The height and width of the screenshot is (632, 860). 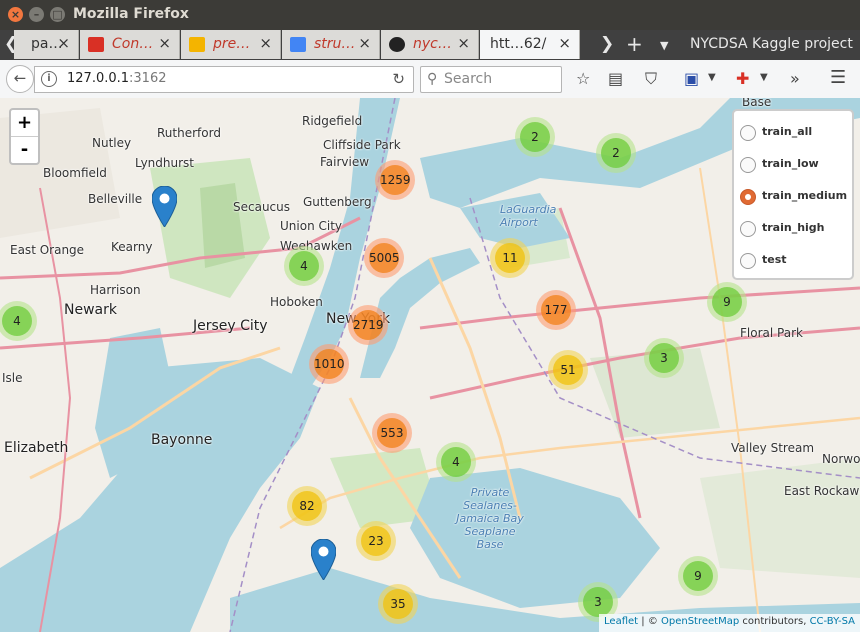 What do you see at coordinates (15, 14) in the screenshot?
I see `window-close-button: ×` at bounding box center [15, 14].